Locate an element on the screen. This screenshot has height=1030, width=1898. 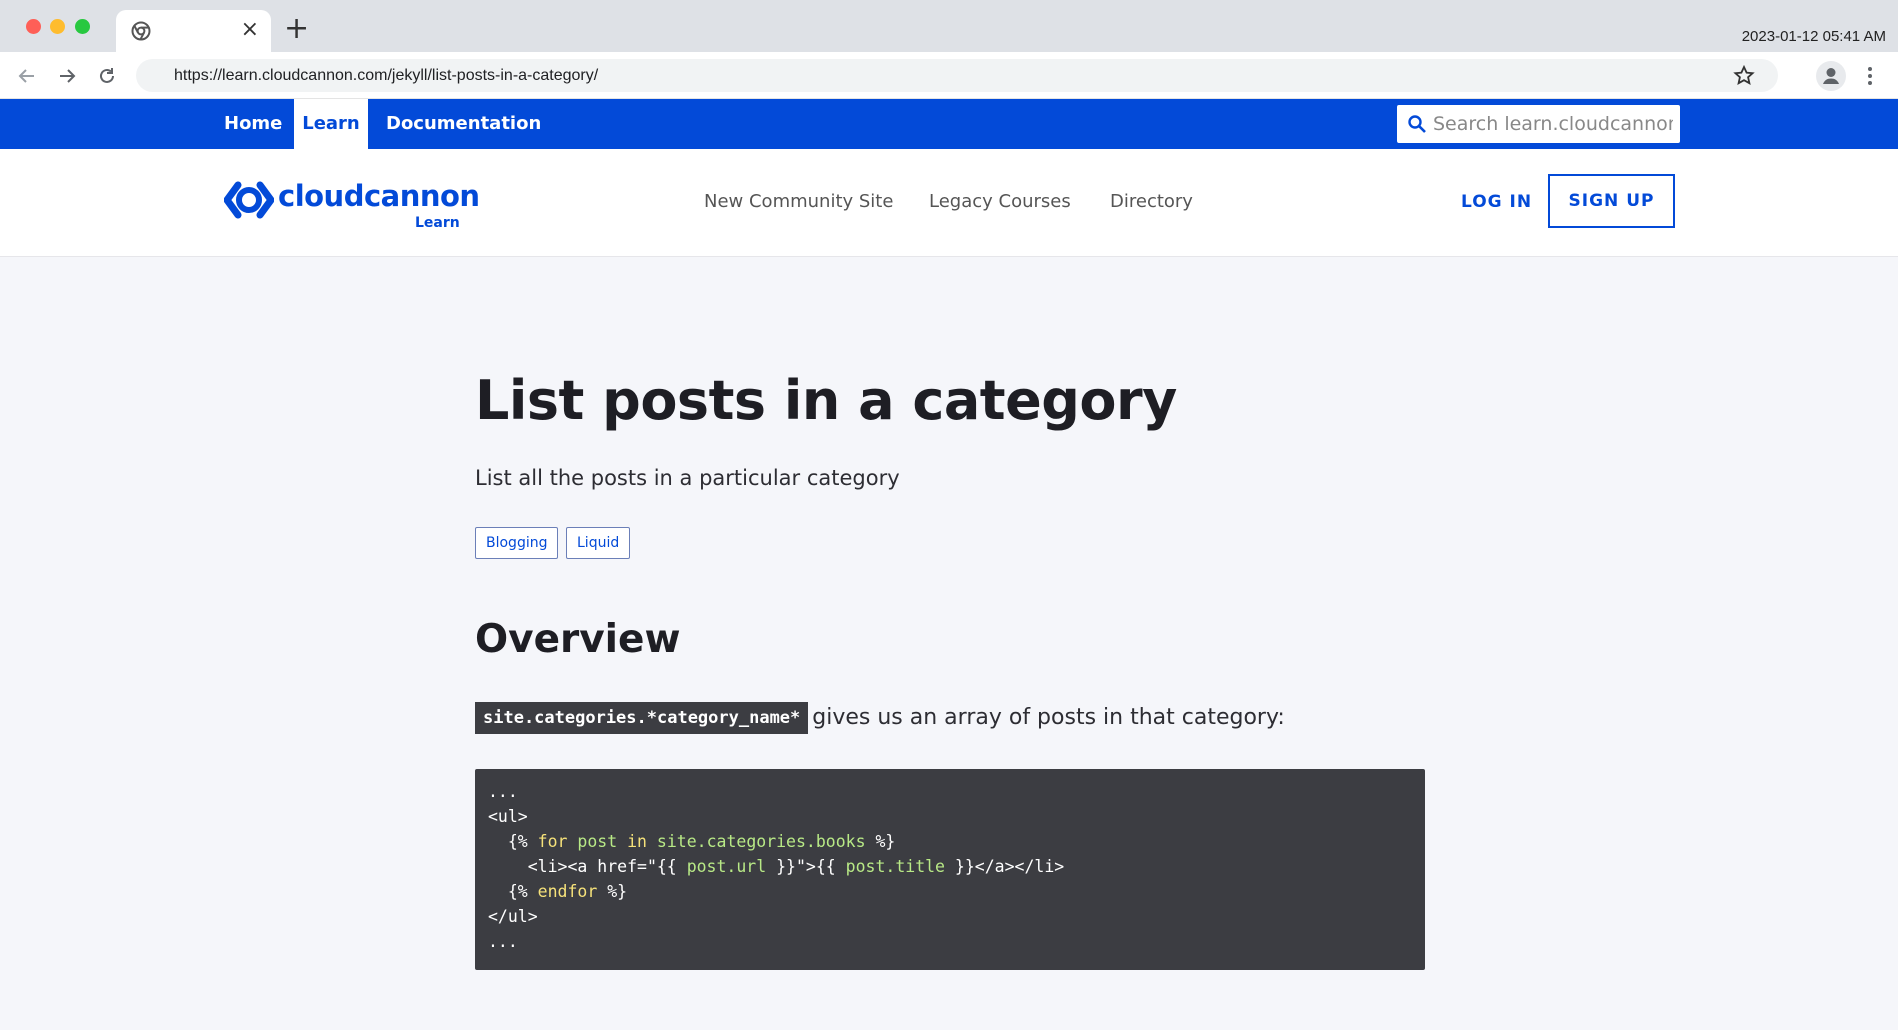
cloudcannon-logo: cloudcannon Learn is located at coordinates (352, 205).